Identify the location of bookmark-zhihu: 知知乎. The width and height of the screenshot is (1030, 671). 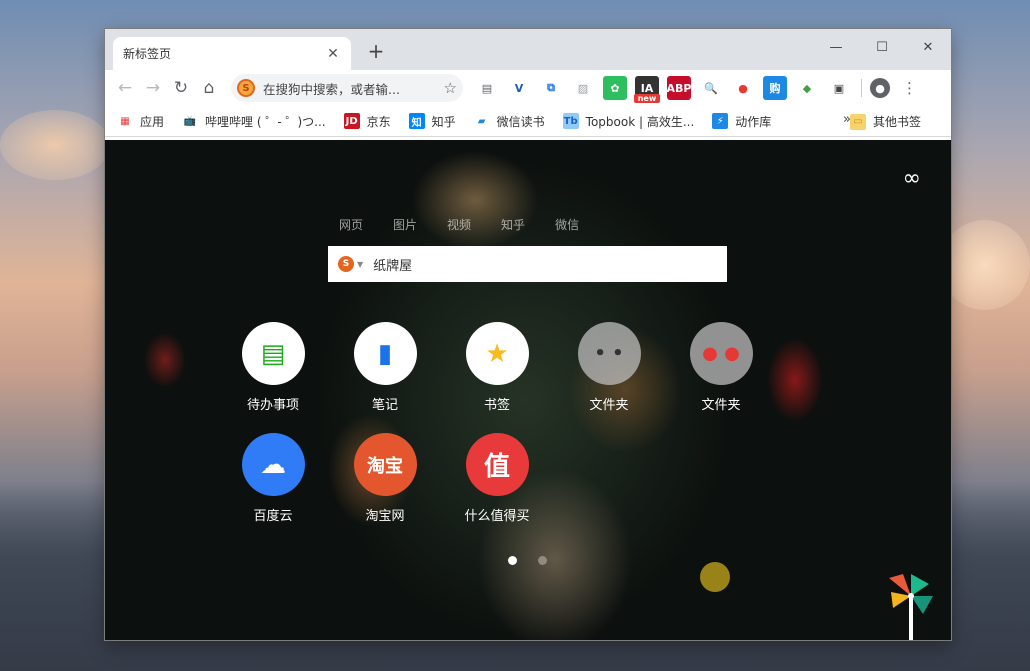
(432, 121).